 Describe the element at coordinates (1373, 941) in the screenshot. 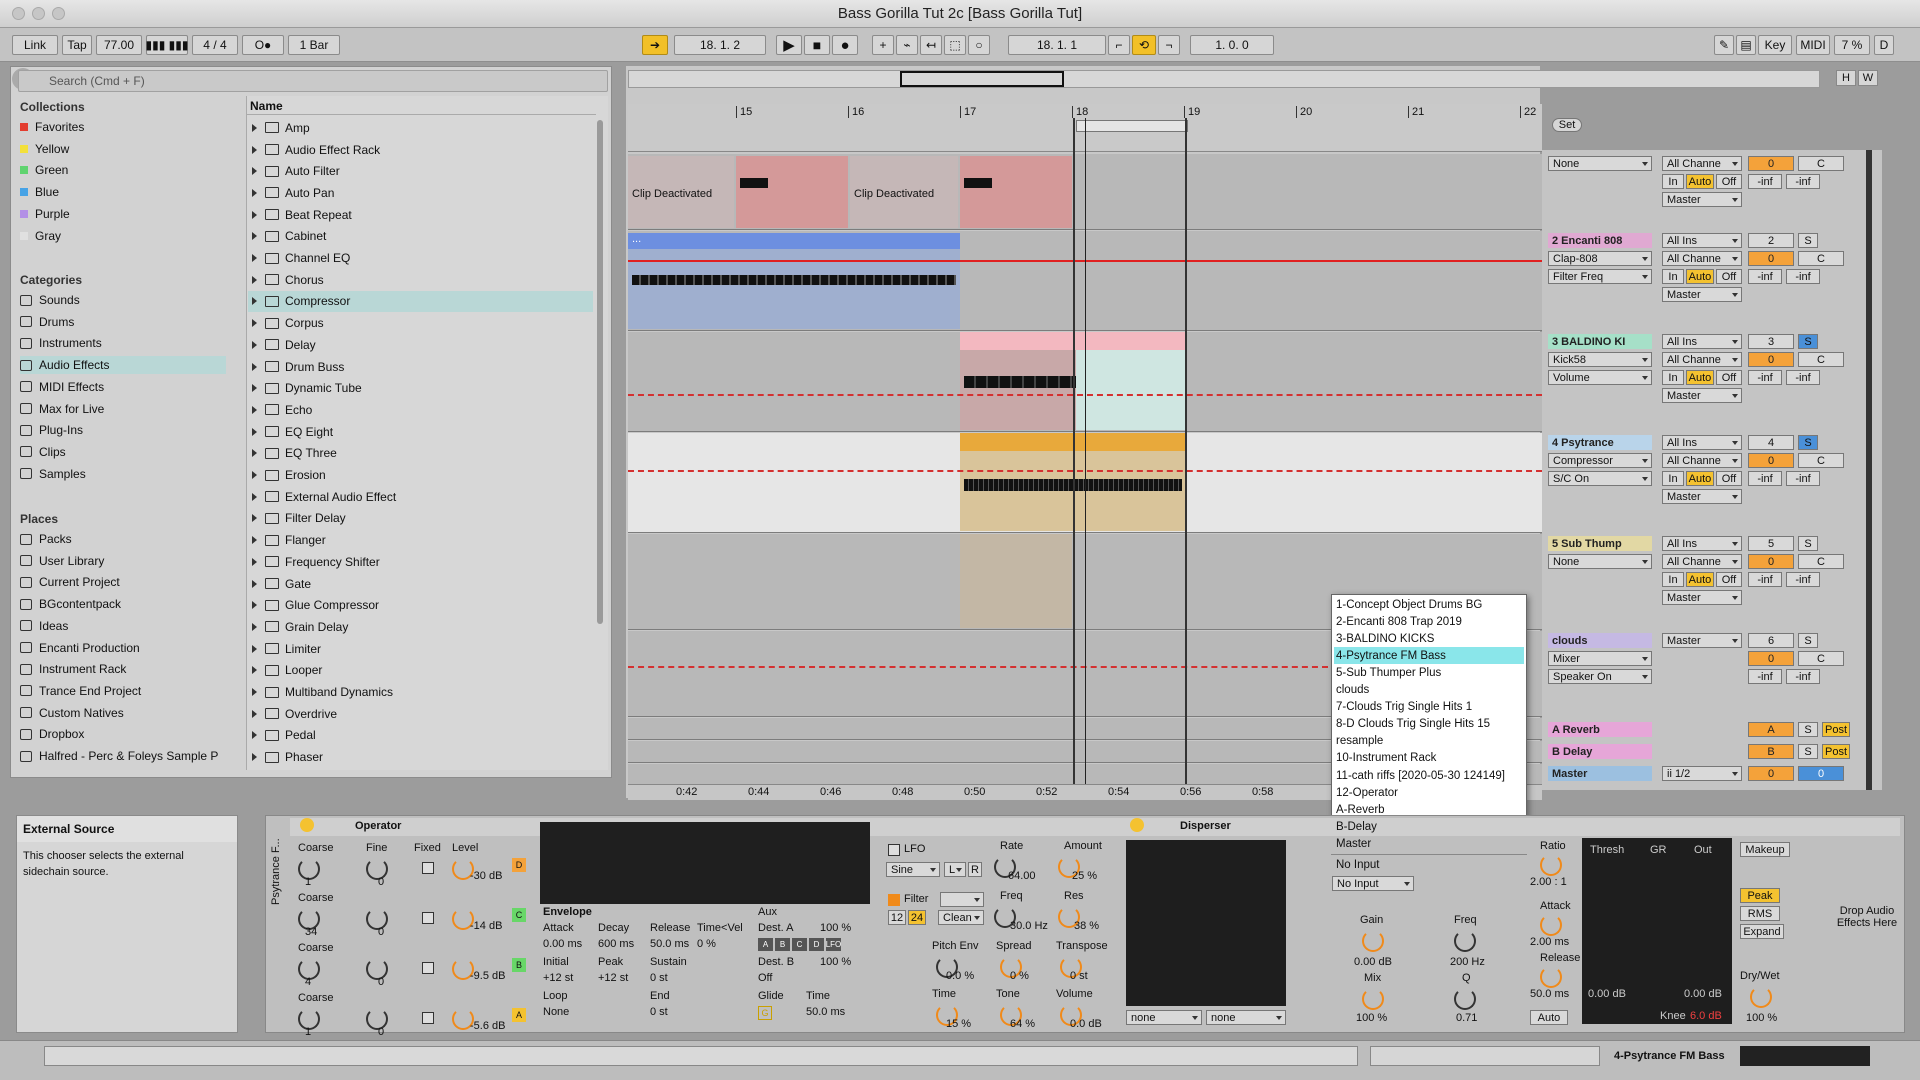

I see `sc-gain-knob` at that location.